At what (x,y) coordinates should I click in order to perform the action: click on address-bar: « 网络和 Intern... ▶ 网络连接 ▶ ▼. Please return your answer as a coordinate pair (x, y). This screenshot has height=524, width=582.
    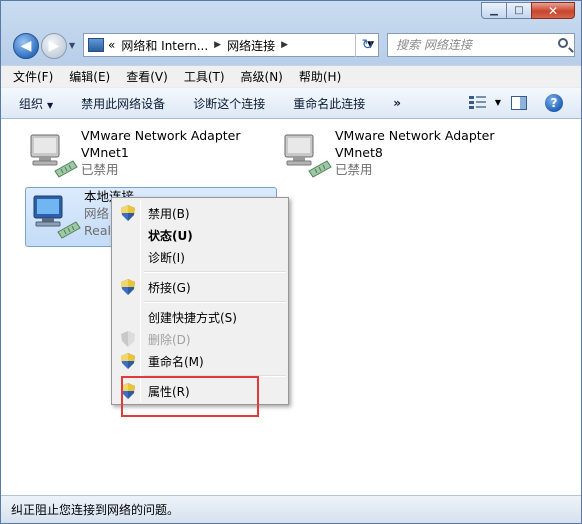
    Looking at the image, I should click on (231, 45).